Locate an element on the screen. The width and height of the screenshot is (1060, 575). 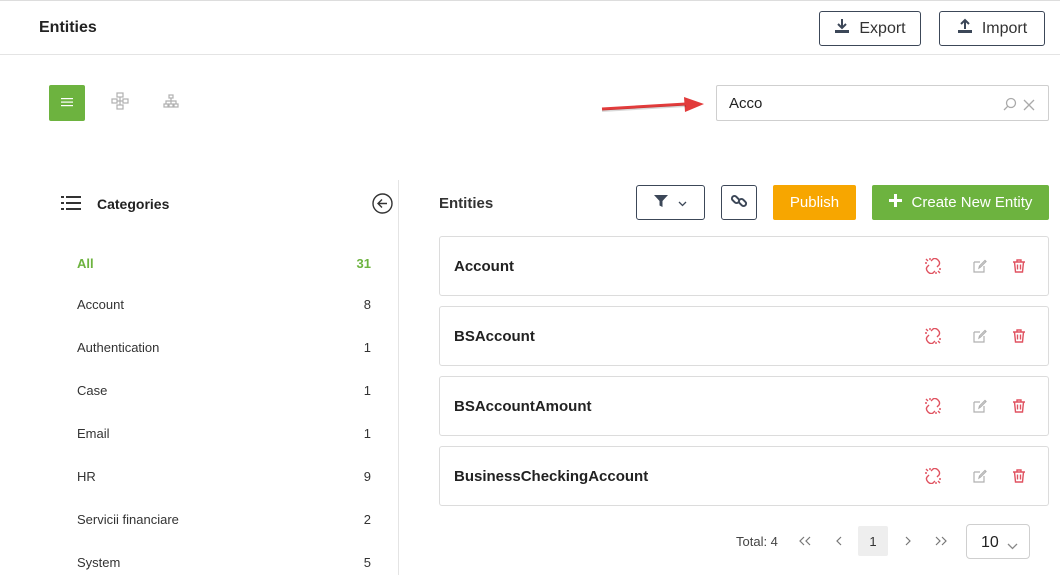
sidebar-item-system: System 5 is located at coordinates (224, 565).